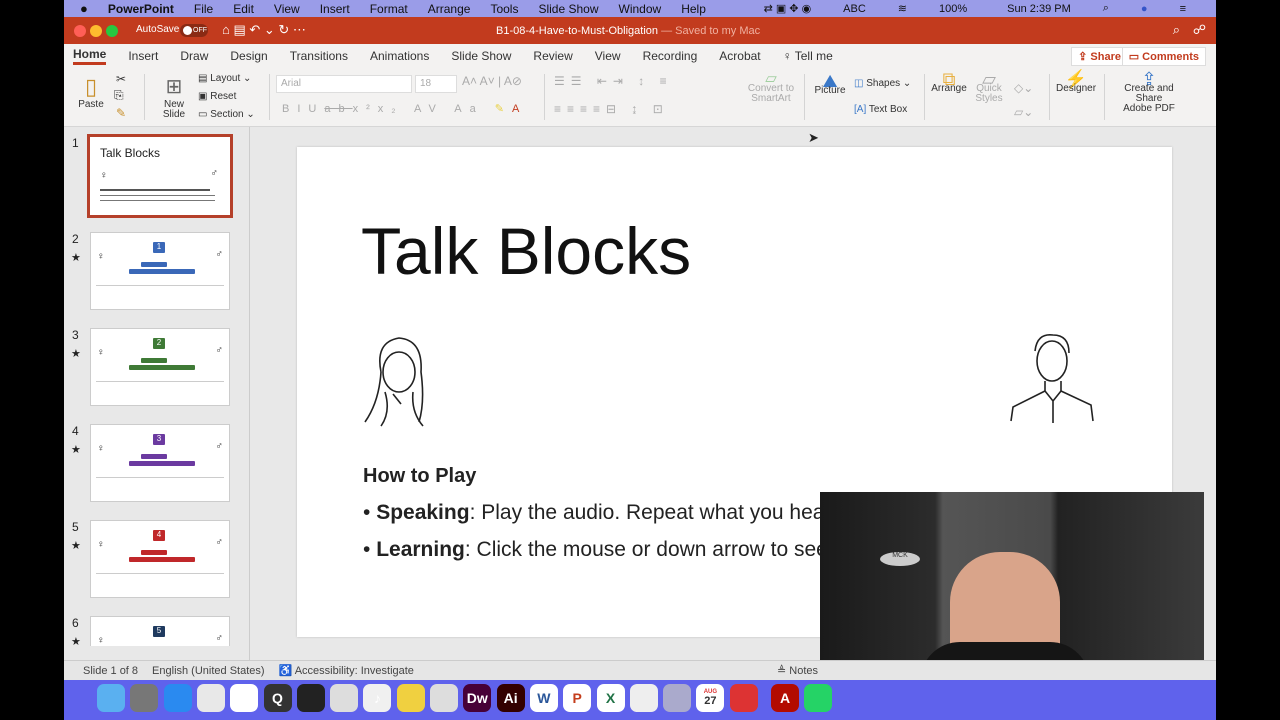 Image resolution: width=1280 pixels, height=720 pixels. Describe the element at coordinates (344, 84) in the screenshot. I see `font-name-select: Arial` at that location.